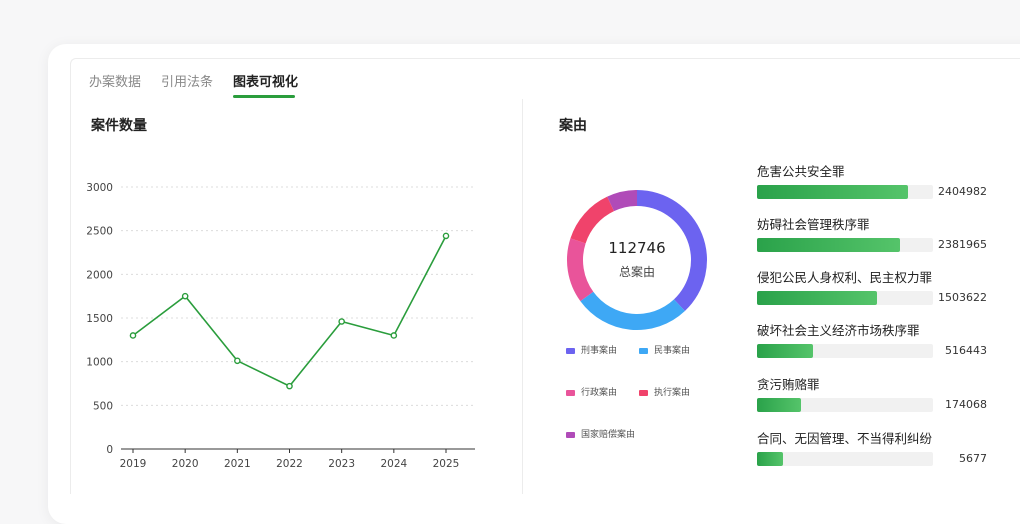 The image size is (1020, 524). What do you see at coordinates (289, 311) in the screenshot?
I see `case-count-series-line` at bounding box center [289, 311].